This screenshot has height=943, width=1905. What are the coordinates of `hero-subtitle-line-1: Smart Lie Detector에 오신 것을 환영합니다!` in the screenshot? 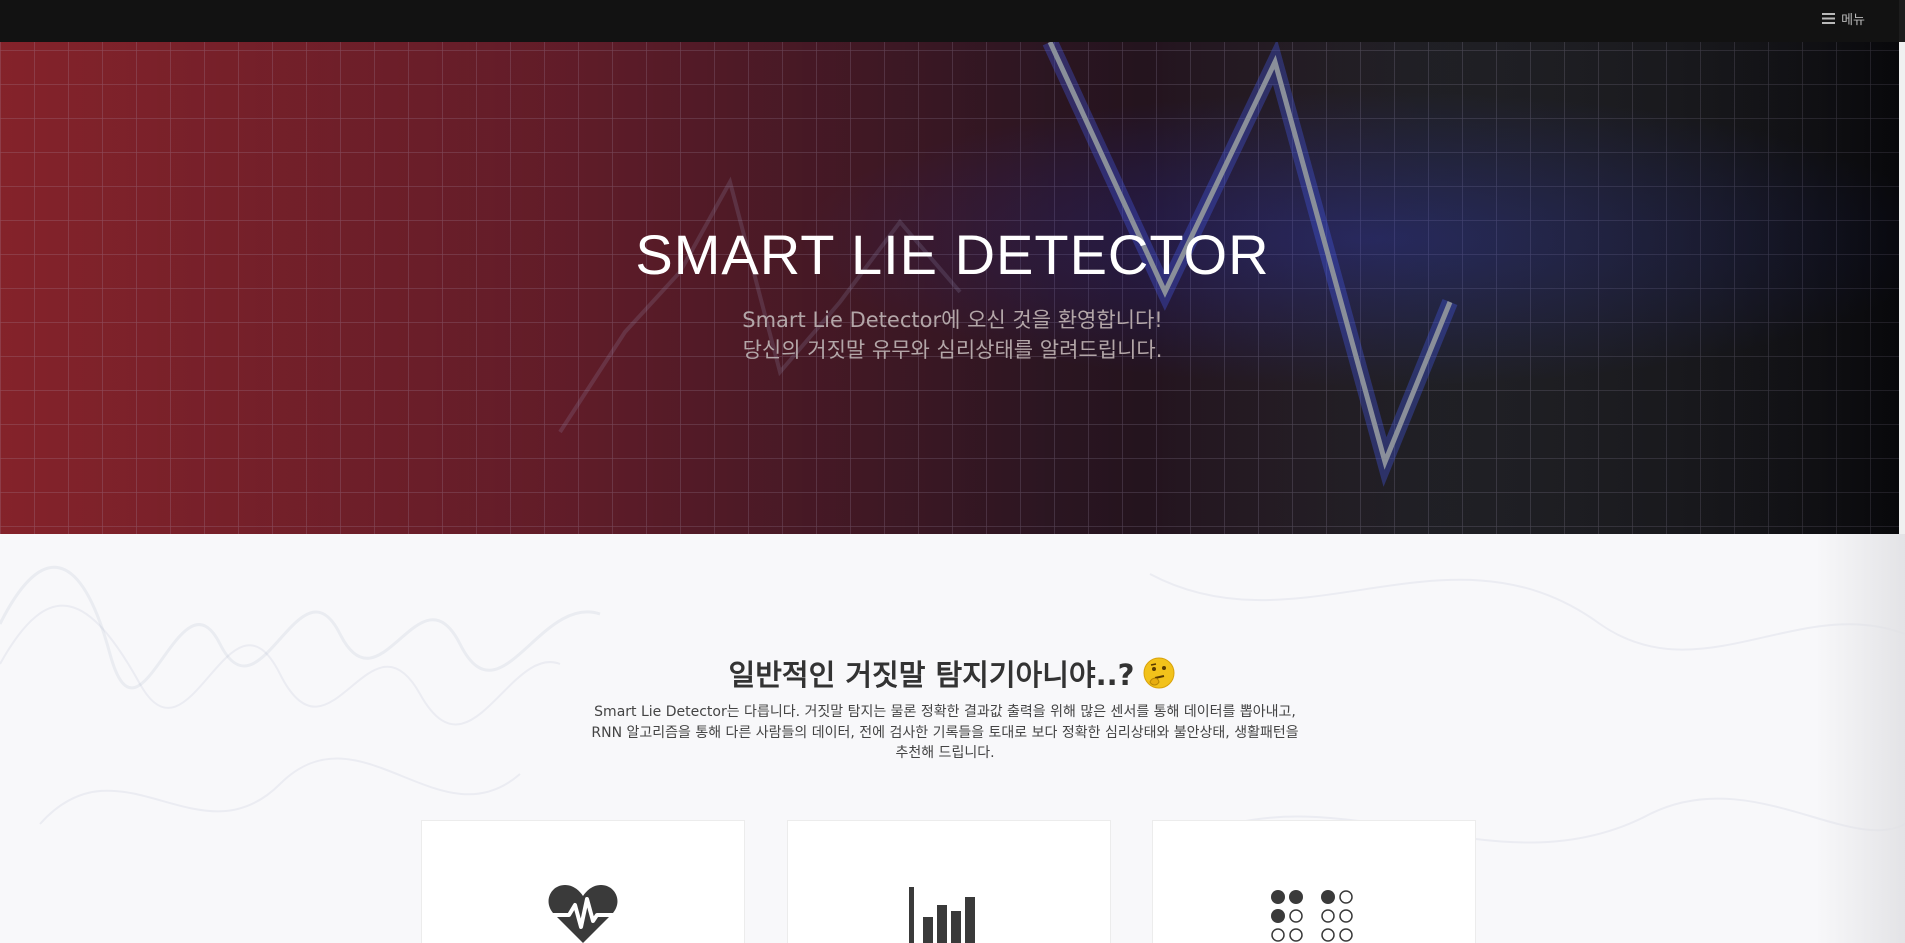 It's located at (952, 320).